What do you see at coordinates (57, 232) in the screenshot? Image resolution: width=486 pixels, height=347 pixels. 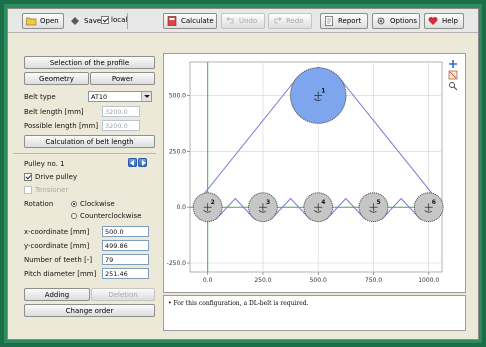 I see `x-coordinate-label: x-coordinate [mm]` at bounding box center [57, 232].